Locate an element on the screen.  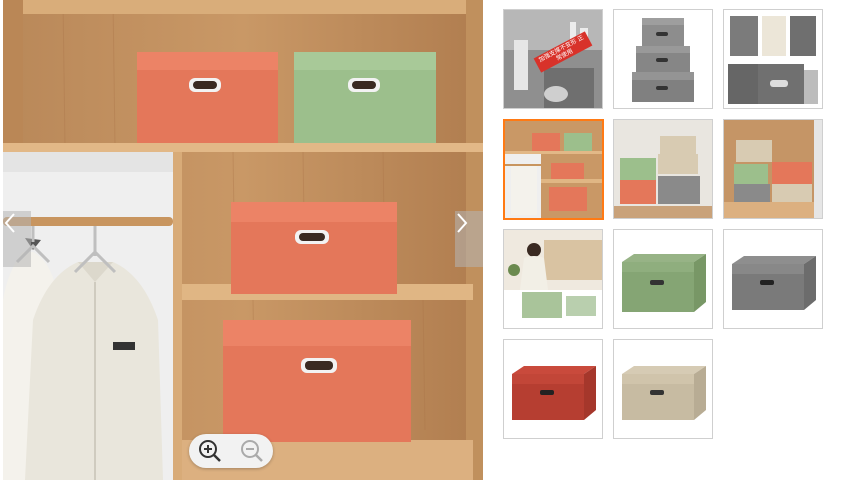
thumbnail-orange-shelf is located at coordinates (553, 169).